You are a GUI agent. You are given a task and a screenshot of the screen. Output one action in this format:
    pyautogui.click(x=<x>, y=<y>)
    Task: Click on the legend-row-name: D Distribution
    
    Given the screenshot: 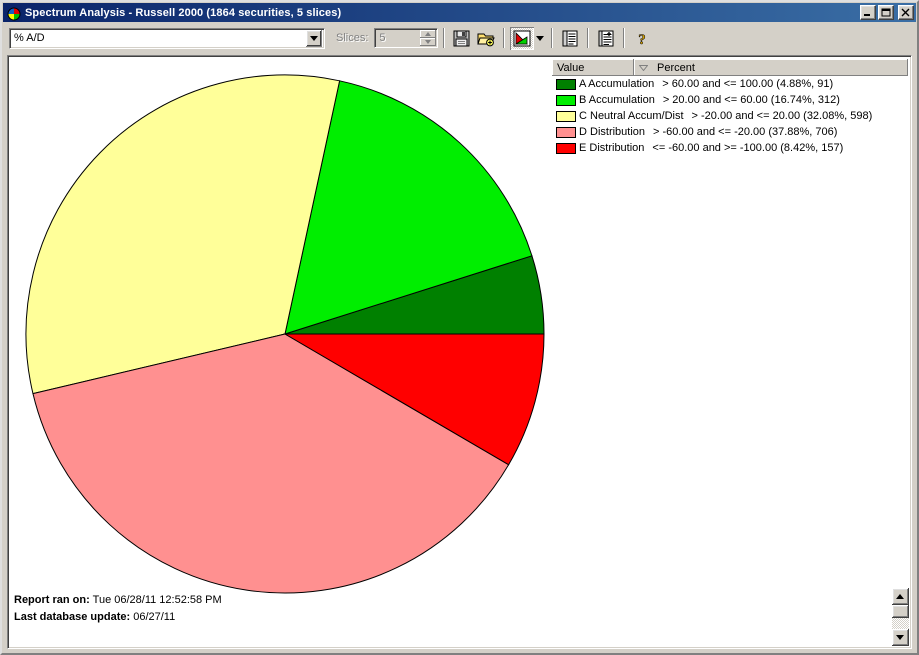 What is the action you would take?
    pyautogui.click(x=612, y=132)
    